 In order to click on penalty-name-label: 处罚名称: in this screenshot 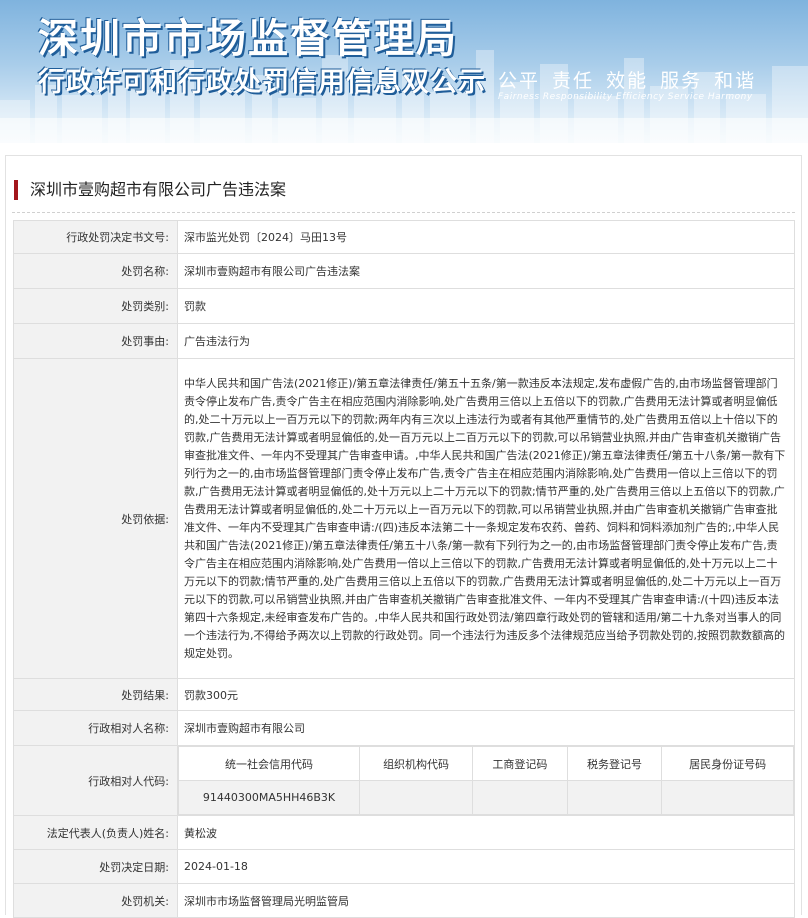, I will do `click(95, 271)`.